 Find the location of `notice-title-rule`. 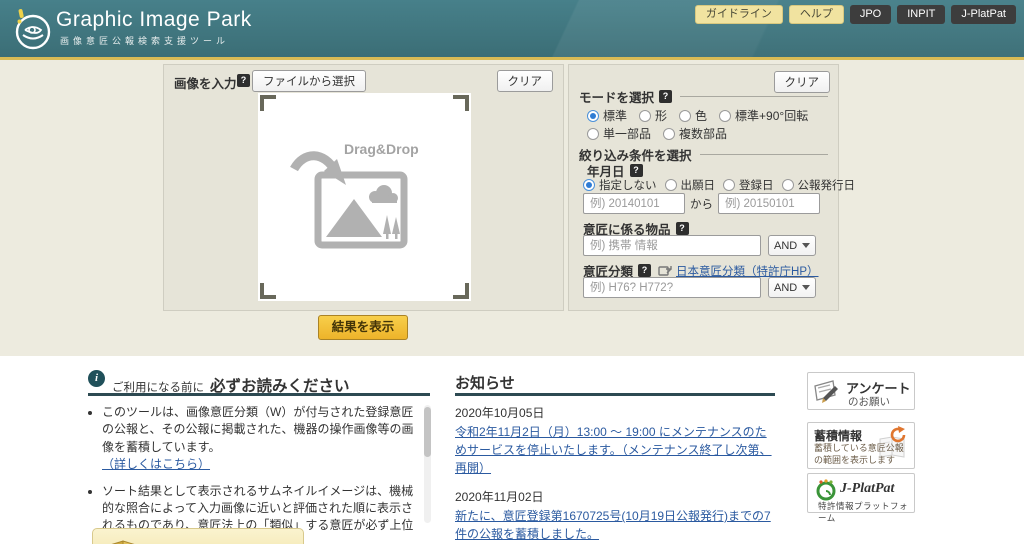

notice-title-rule is located at coordinates (259, 394).